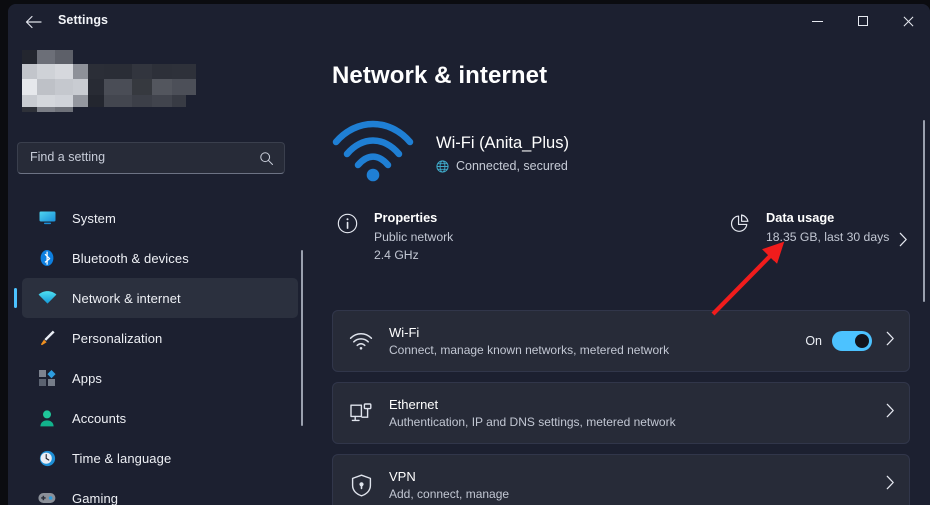 This screenshot has width=930, height=505. I want to click on page-title: Network & internet, so click(440, 75).